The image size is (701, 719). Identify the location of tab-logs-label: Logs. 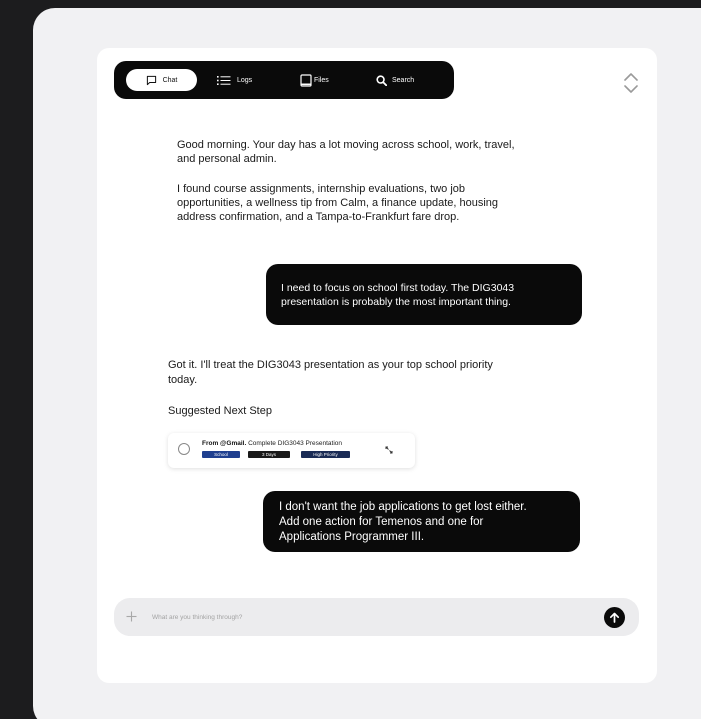
(245, 80).